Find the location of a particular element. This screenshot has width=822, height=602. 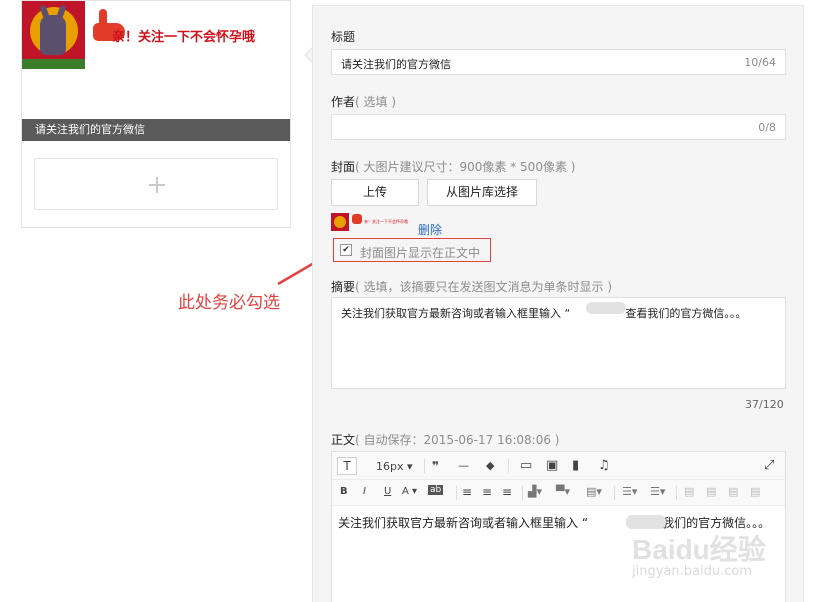

underline-button: U is located at coordinates (387, 491).